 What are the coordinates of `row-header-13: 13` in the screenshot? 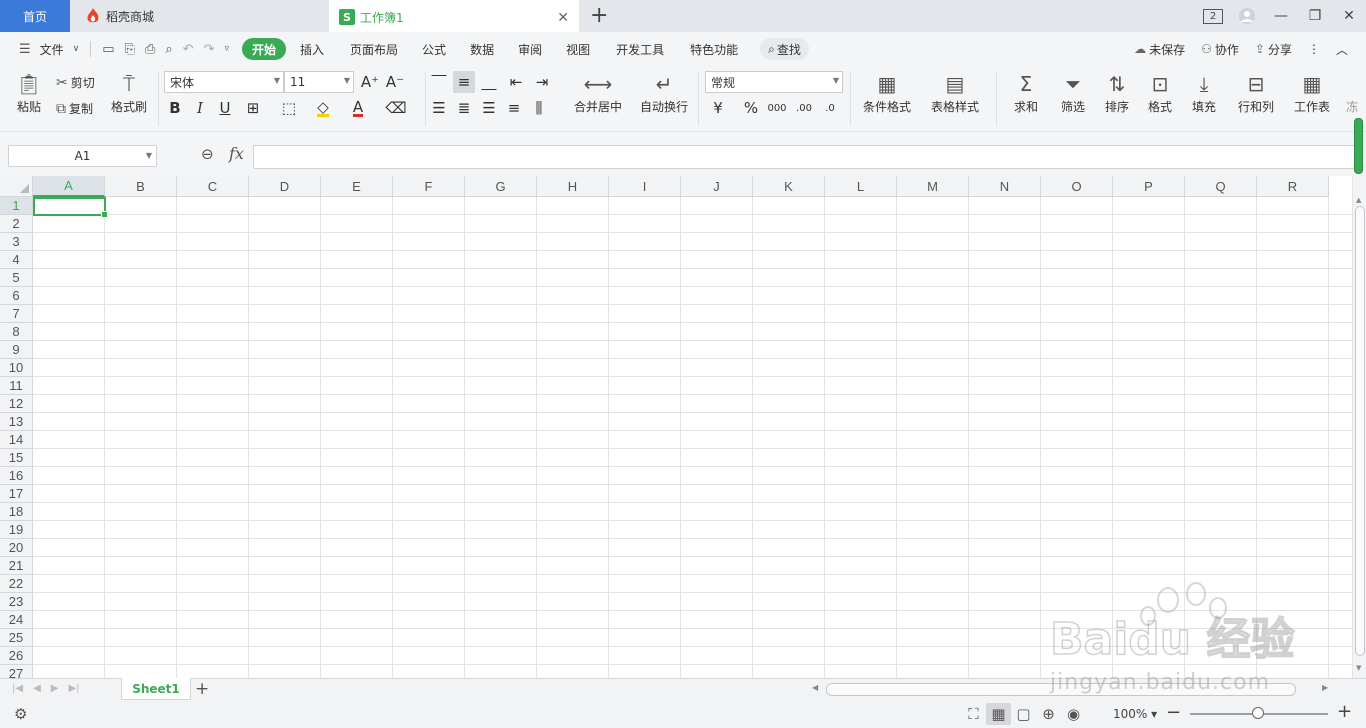 It's located at (16, 422).